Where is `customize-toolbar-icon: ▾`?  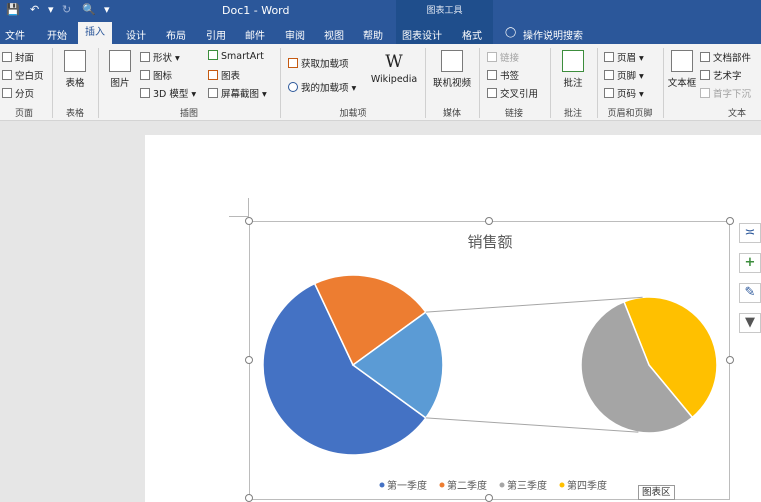 customize-toolbar-icon: ▾ is located at coordinates (107, 9).